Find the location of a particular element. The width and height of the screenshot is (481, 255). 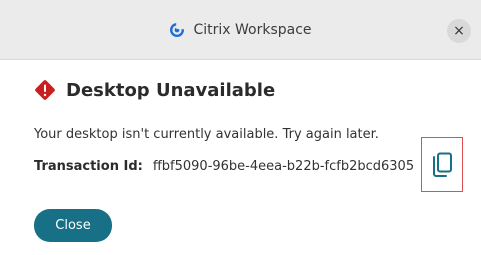

dialog-title: Desktop Unavailable is located at coordinates (171, 90).